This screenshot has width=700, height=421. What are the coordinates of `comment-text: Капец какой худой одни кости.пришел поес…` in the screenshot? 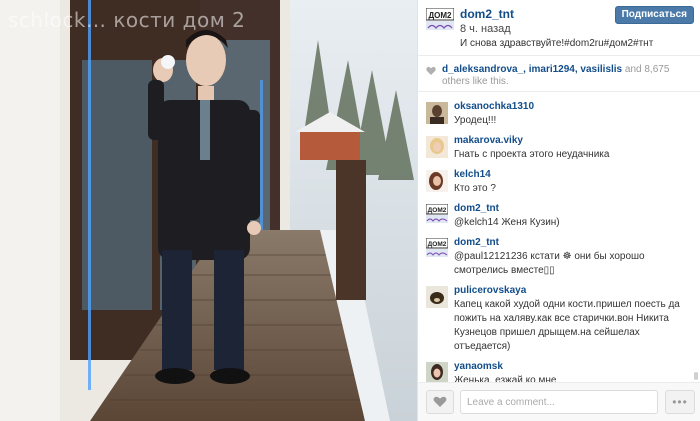 It's located at (567, 325).